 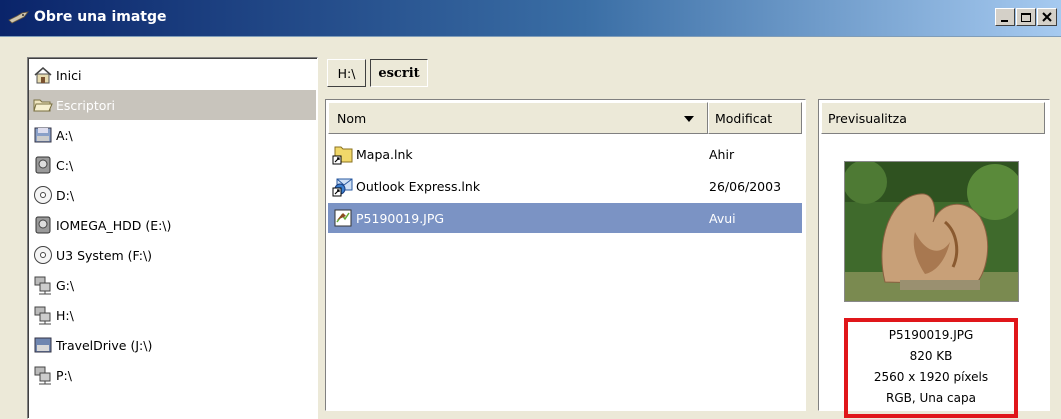 I want to click on title-bar: Obre una imatge, so click(x=530, y=18).